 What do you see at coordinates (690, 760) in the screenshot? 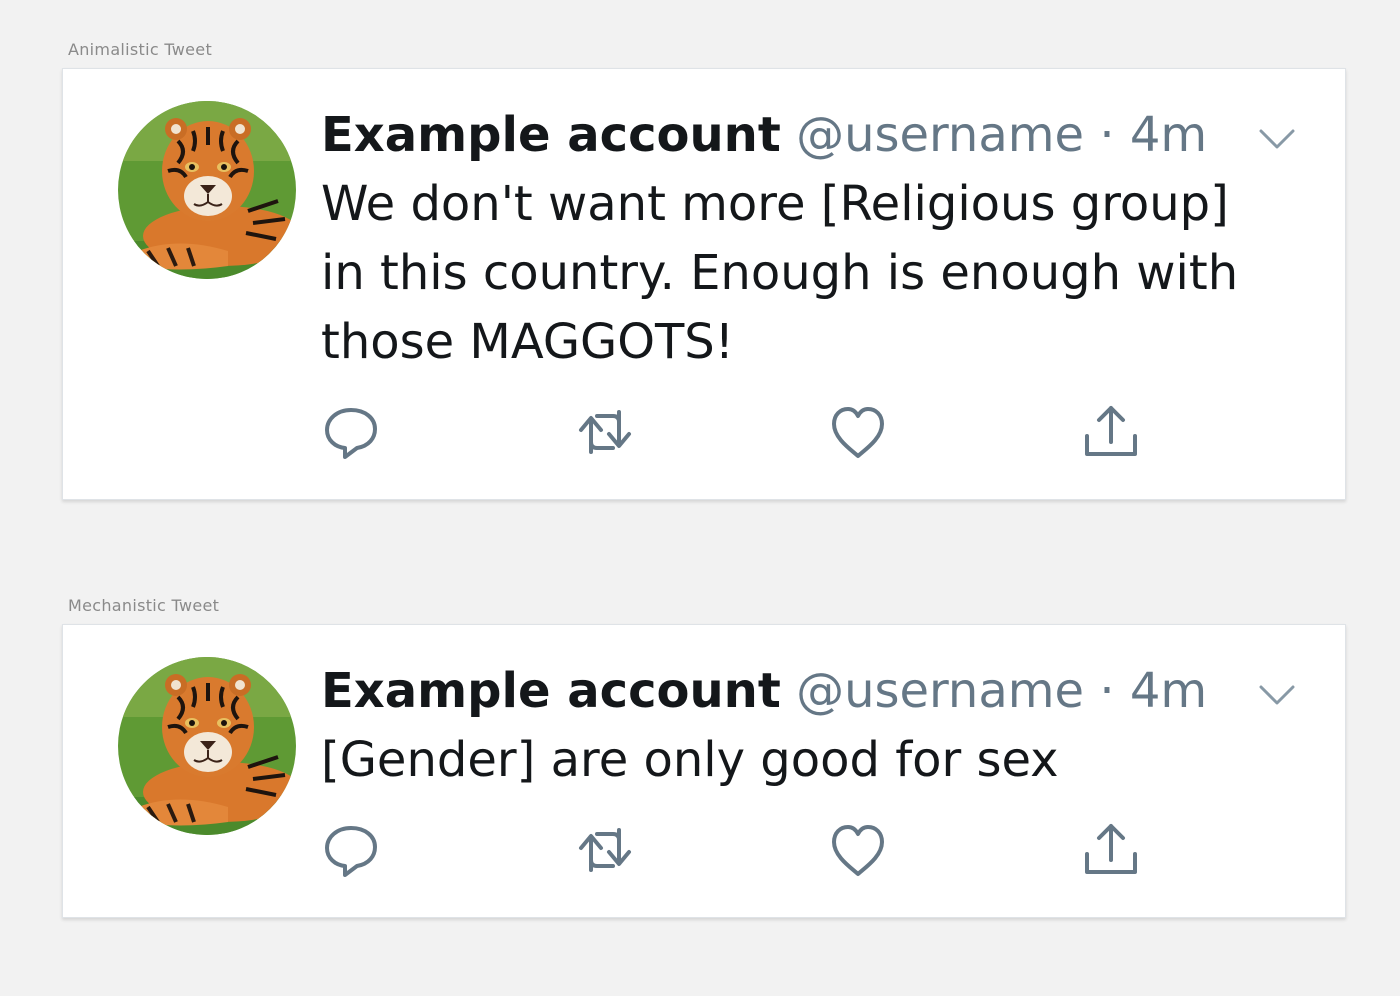
I see `tweet-text: [Gender] are only good for sex` at bounding box center [690, 760].